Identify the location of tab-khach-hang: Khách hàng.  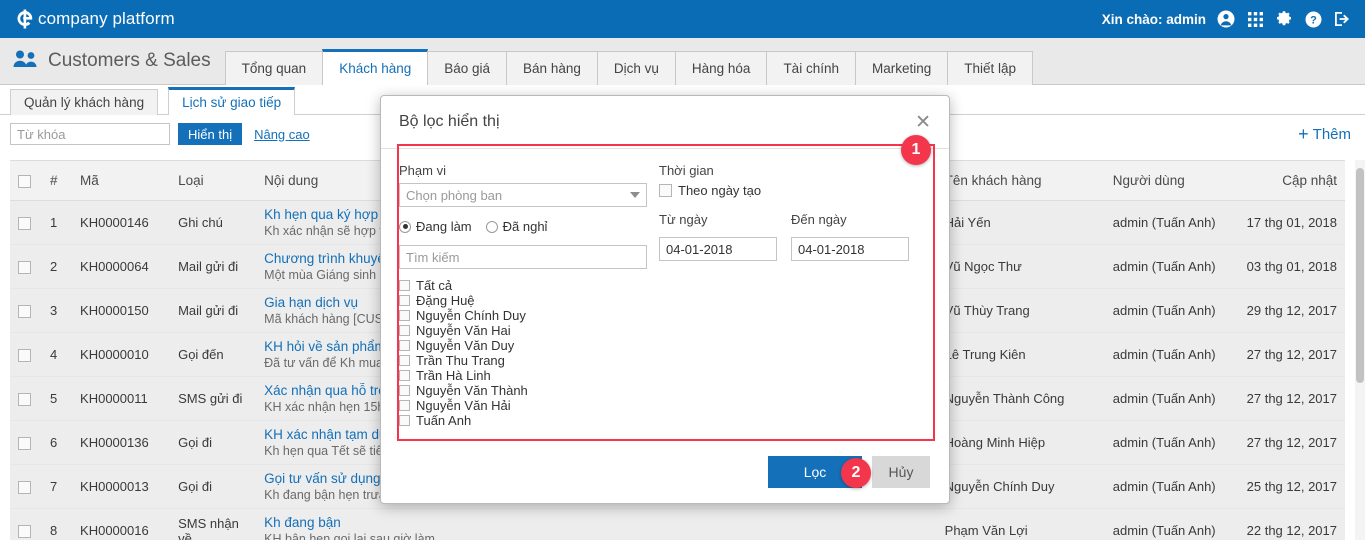
(375, 67).